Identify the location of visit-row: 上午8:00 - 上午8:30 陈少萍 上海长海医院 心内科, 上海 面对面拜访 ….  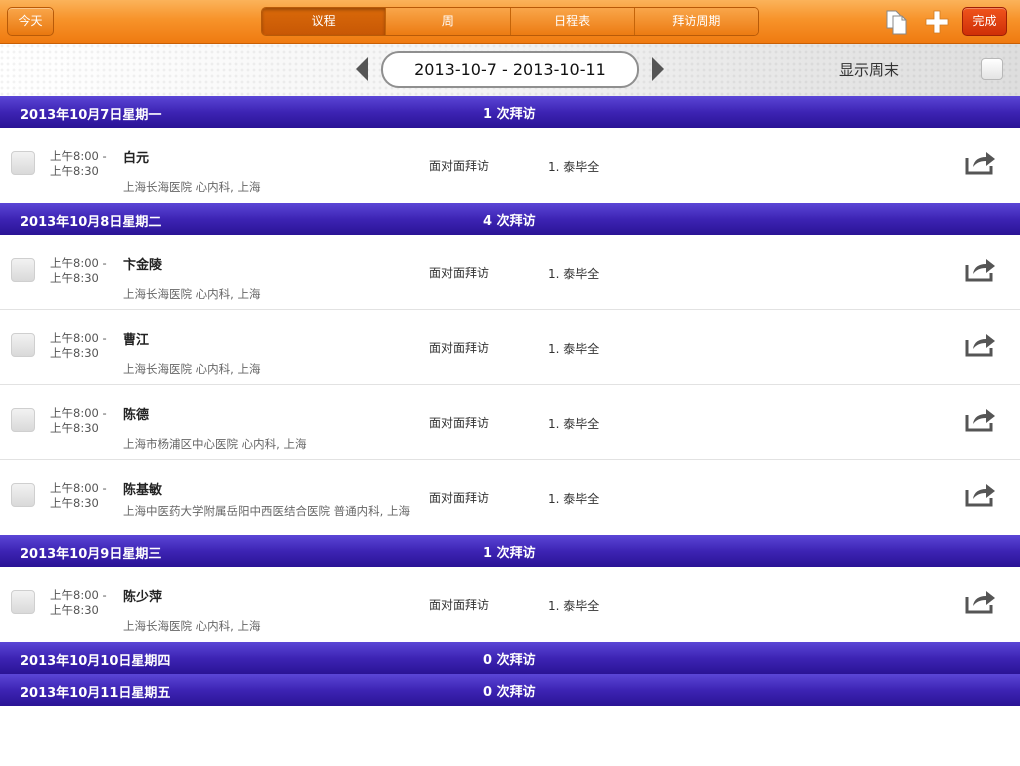
(510, 604).